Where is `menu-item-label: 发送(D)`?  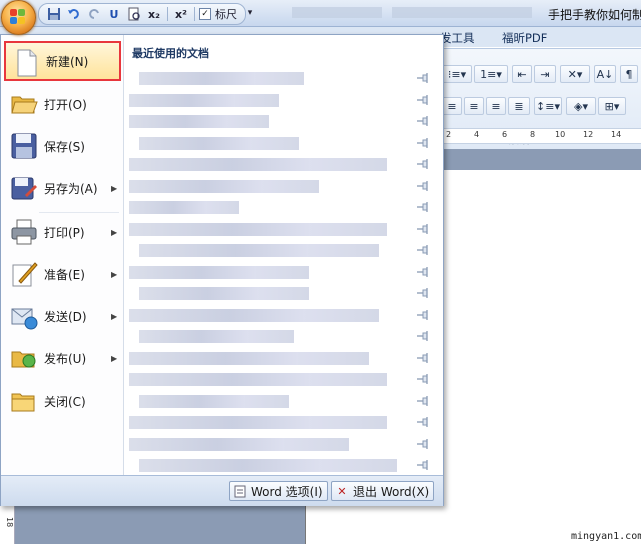
menu-item-label: 发送(D) is located at coordinates (65, 316).